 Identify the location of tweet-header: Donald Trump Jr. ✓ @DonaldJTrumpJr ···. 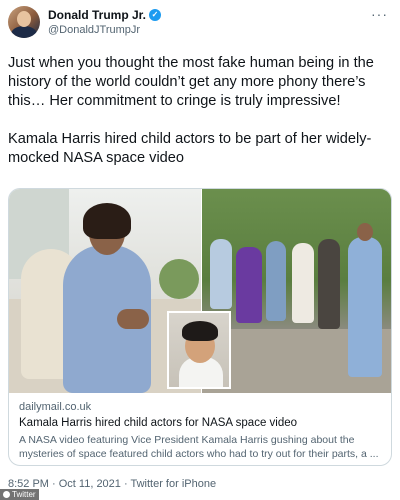
(200, 23).